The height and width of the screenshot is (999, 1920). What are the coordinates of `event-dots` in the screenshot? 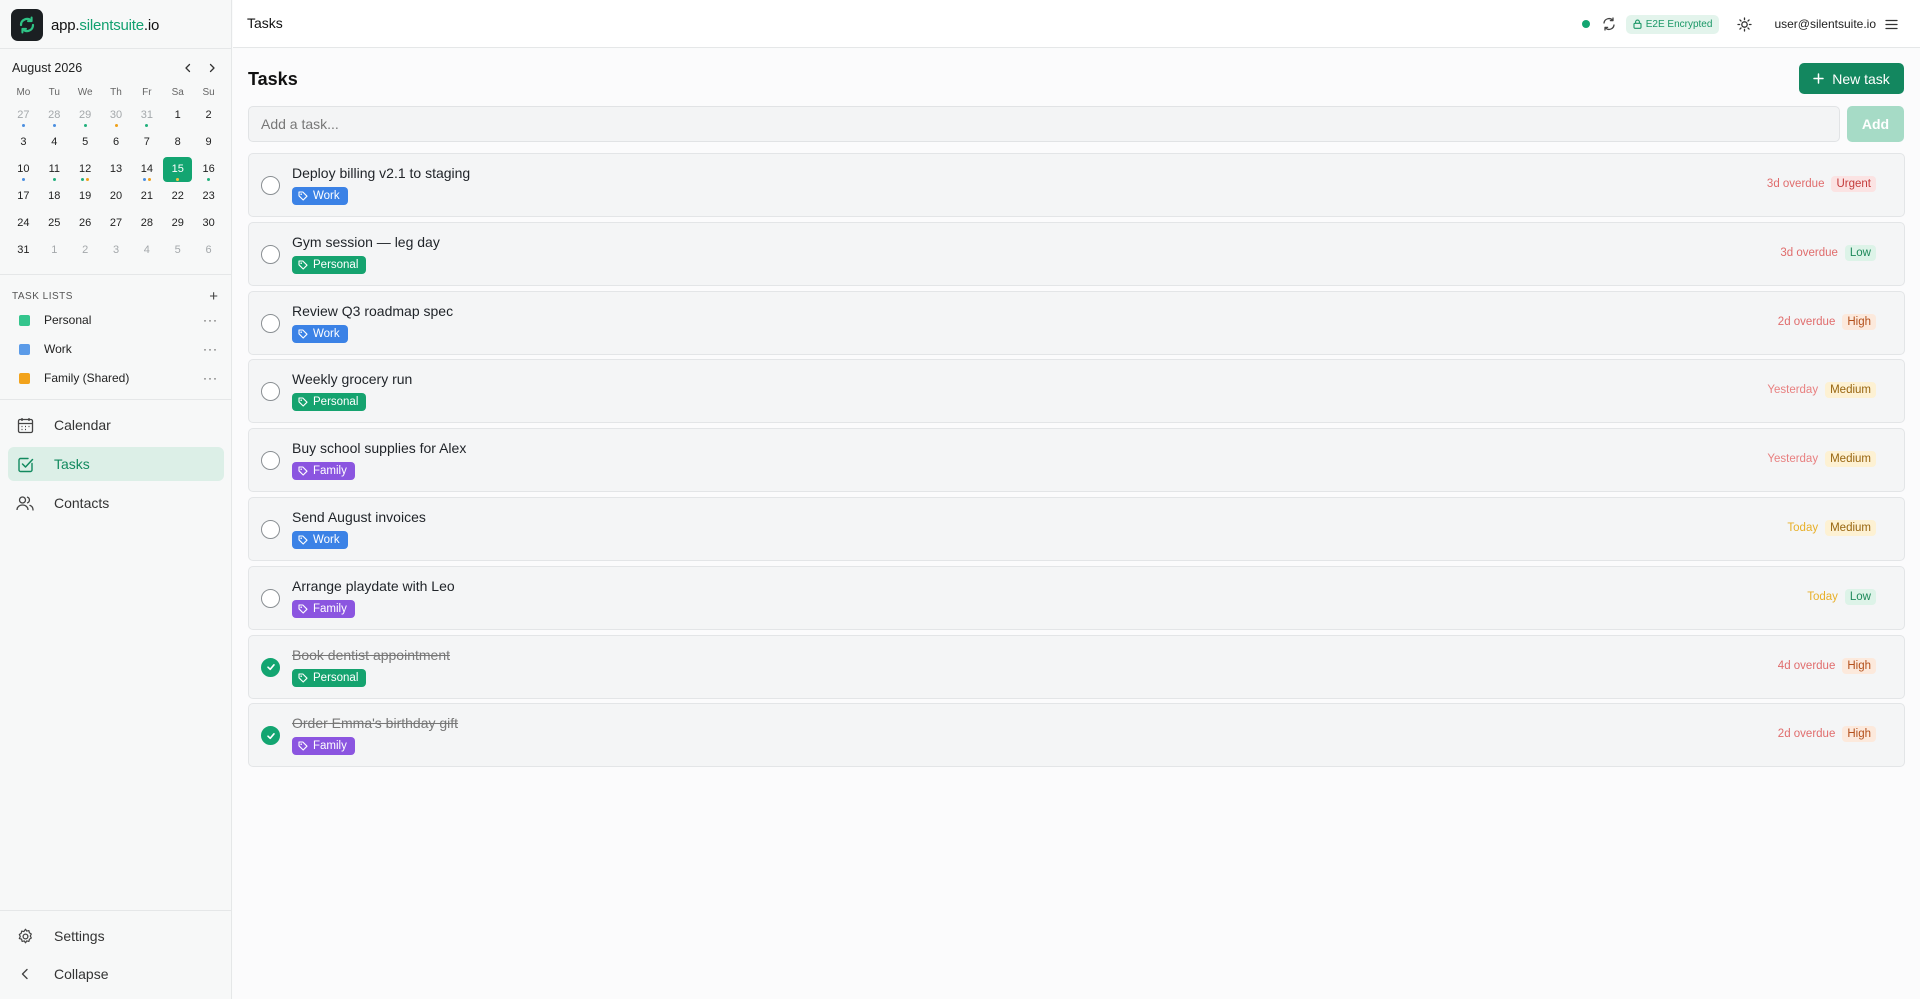 It's located at (54, 125).